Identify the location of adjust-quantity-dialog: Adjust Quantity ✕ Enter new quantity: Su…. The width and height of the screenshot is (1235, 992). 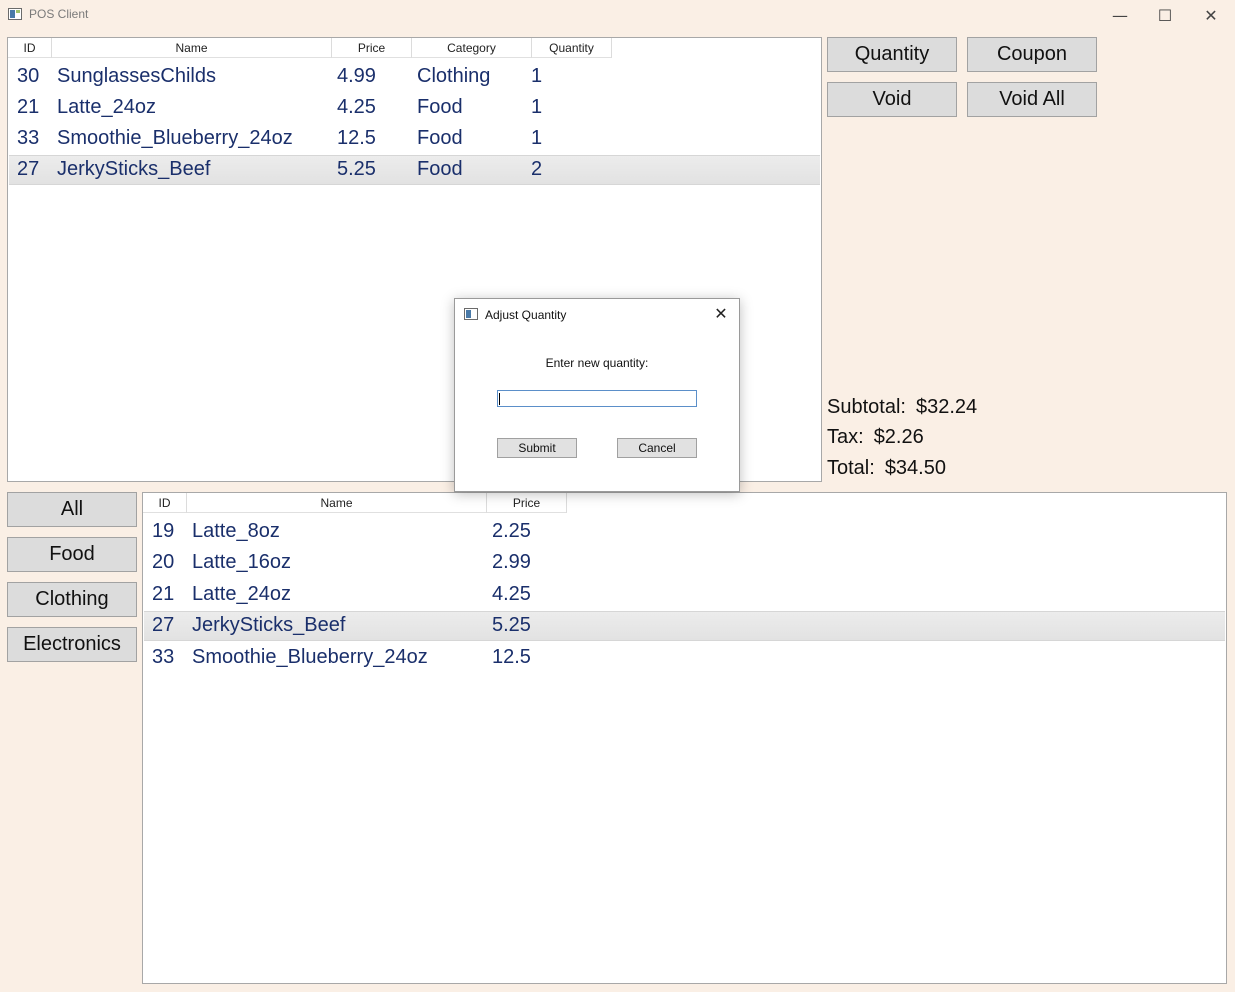
(597, 395).